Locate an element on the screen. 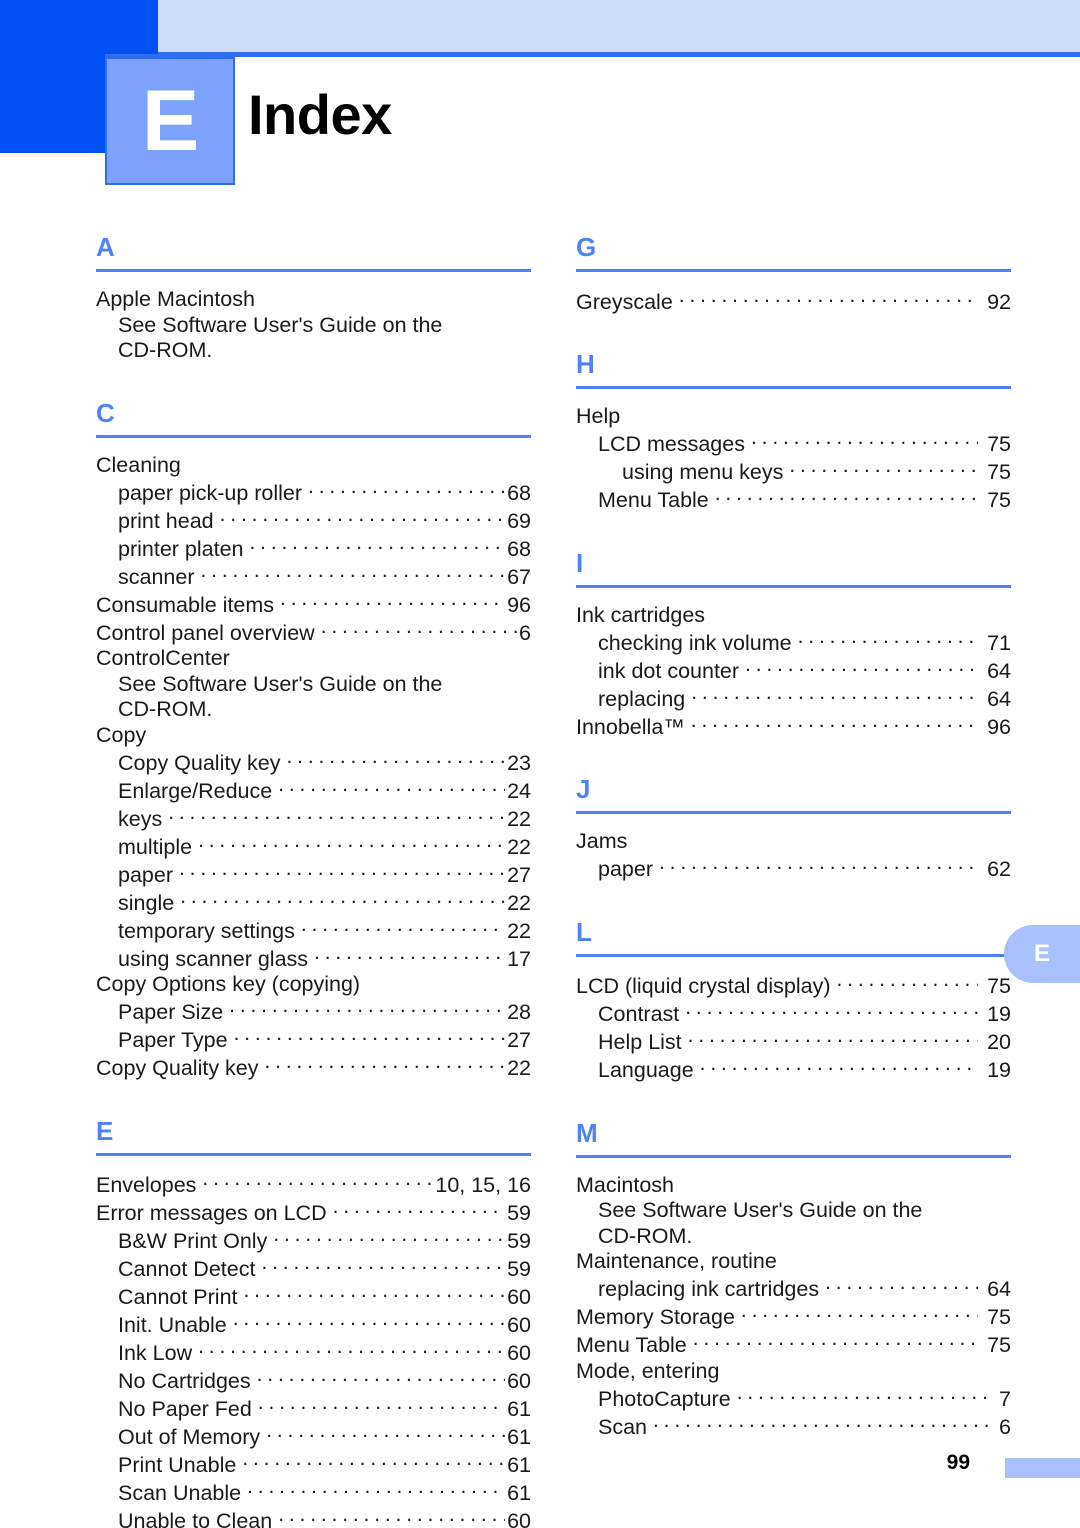 This screenshot has width=1080, height=1528. index-entry: Copy Quality key 23 is located at coordinates (313, 762).